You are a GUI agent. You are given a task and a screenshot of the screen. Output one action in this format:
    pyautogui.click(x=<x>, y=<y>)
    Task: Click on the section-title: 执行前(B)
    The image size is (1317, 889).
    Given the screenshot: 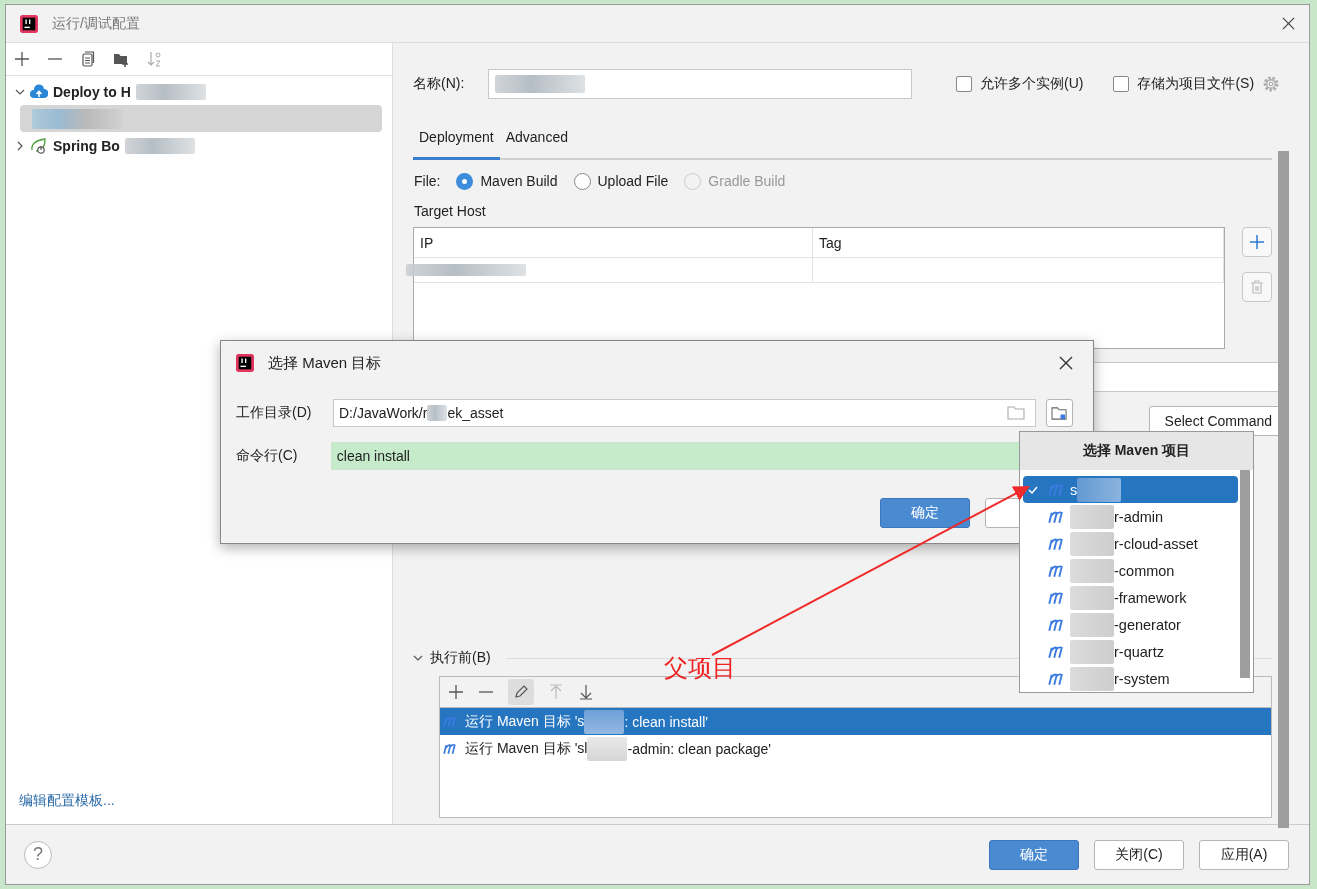 What is the action you would take?
    pyautogui.click(x=460, y=658)
    